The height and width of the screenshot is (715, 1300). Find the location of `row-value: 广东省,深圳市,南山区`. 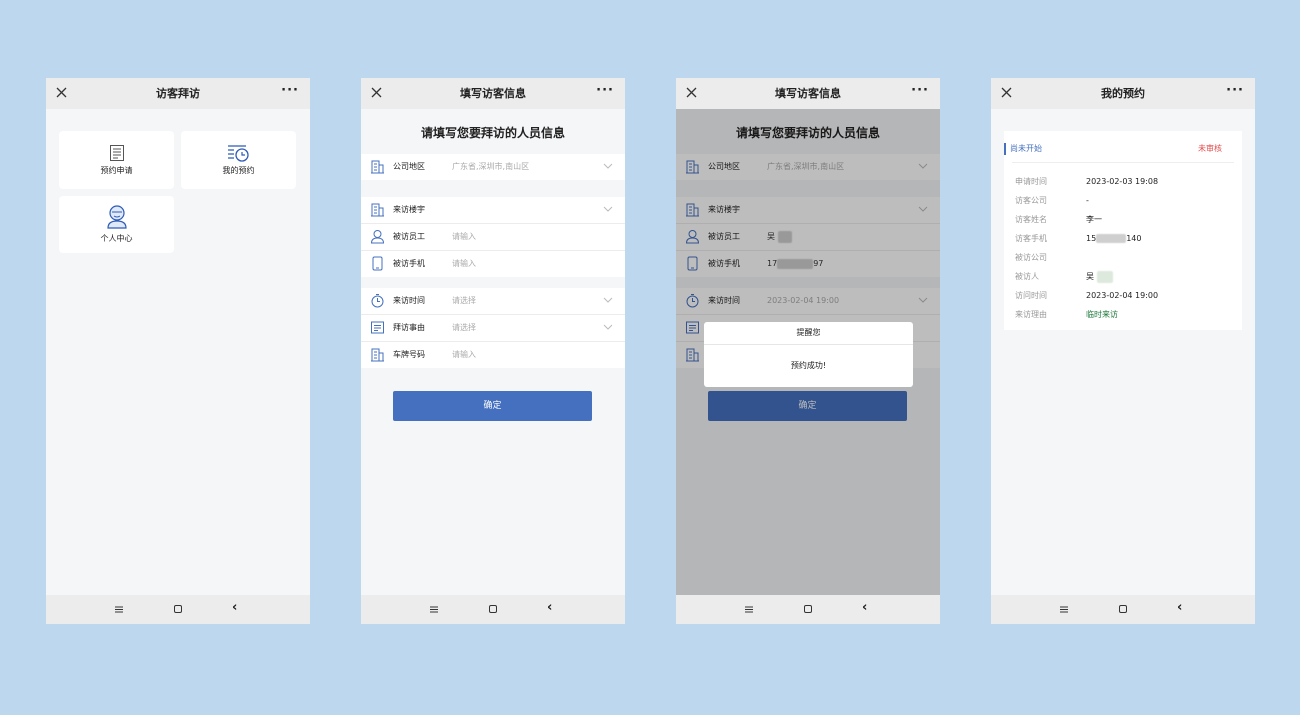

row-value: 广东省,深圳市,南山区 is located at coordinates (491, 166).